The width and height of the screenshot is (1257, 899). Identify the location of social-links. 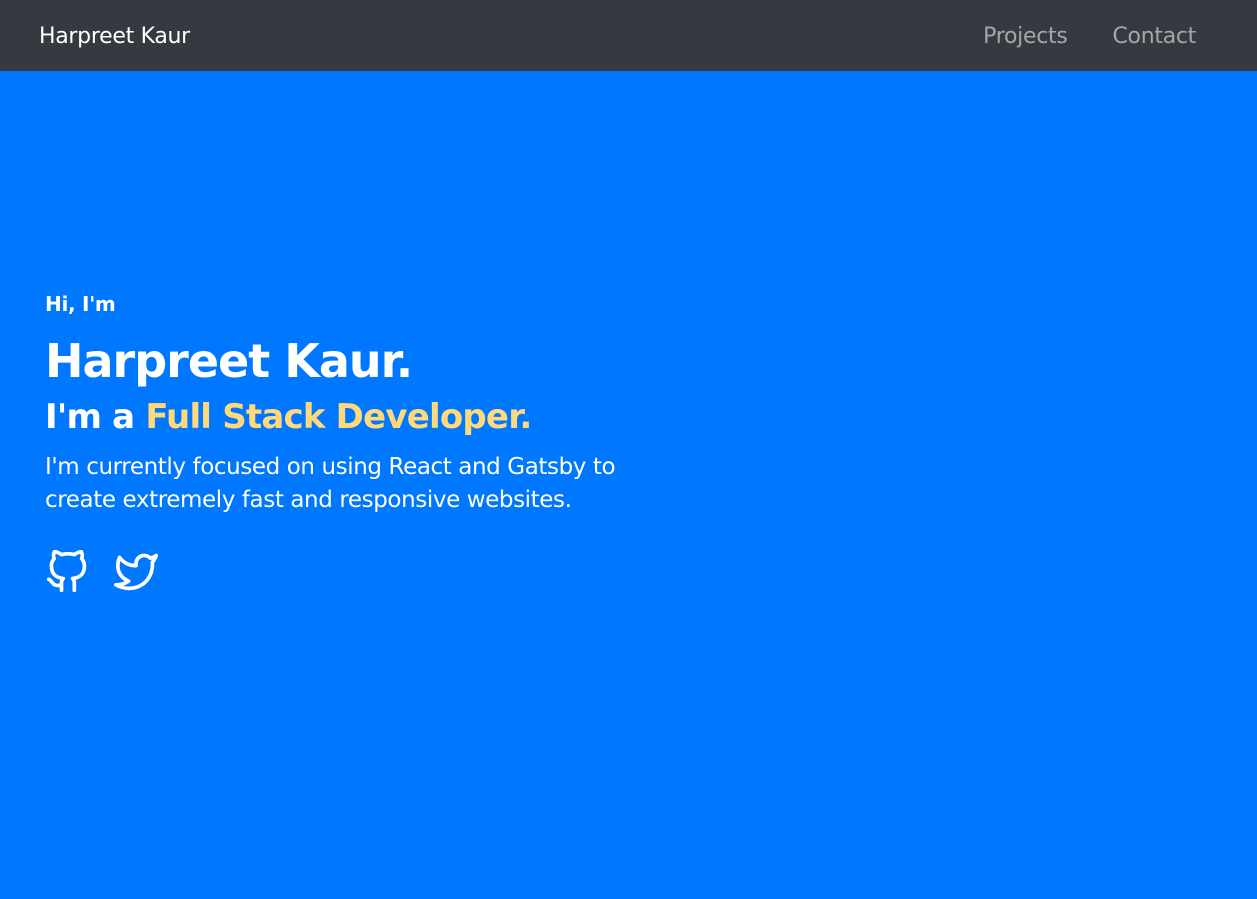
(345, 572).